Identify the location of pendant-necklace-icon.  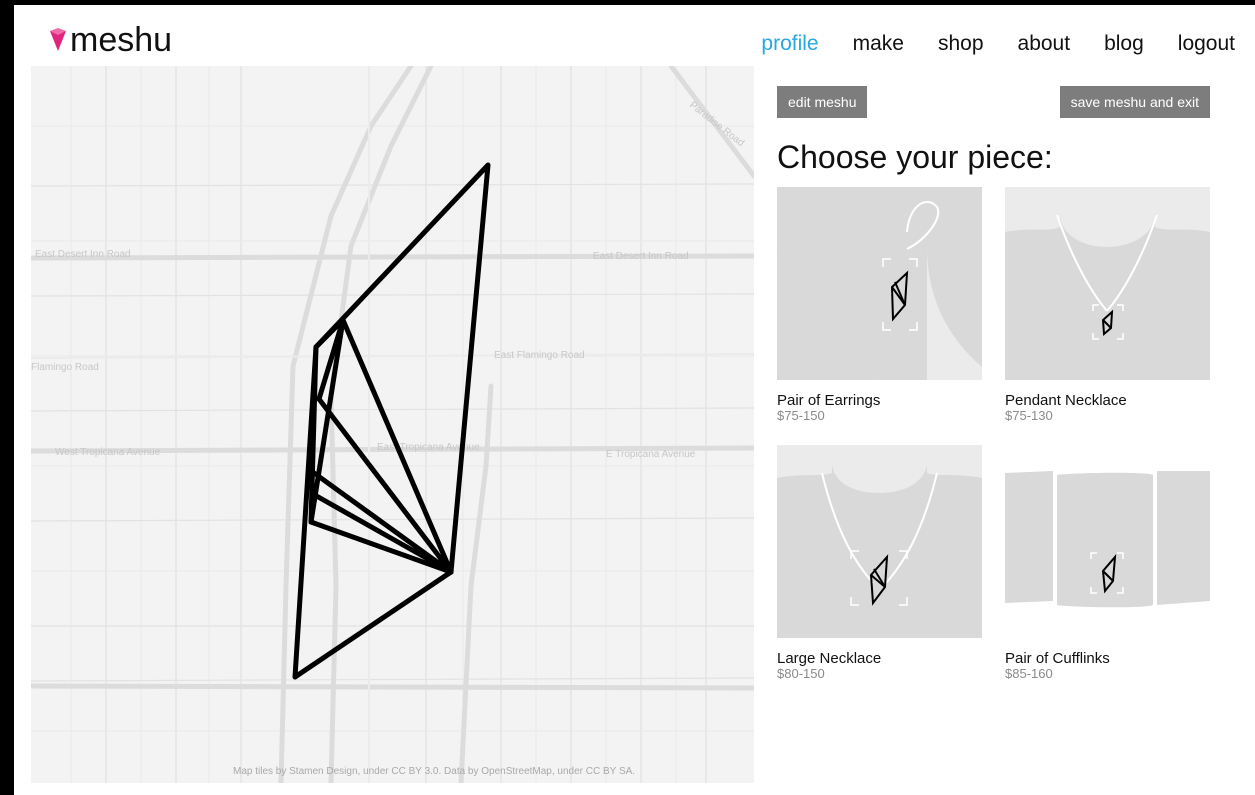
(1107, 283).